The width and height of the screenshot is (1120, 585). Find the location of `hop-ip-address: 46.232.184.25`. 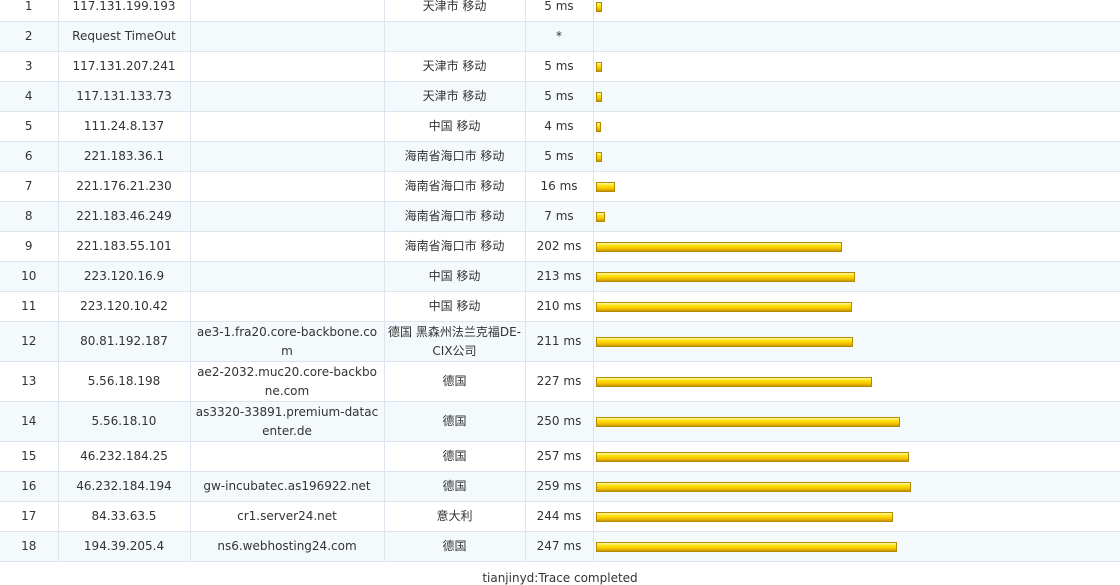

hop-ip-address: 46.232.184.25 is located at coordinates (124, 456).